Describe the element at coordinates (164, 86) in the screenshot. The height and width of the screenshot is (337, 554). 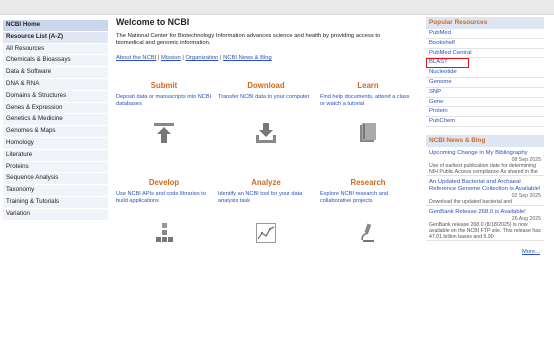
I see `card-title-submit: Submit` at that location.